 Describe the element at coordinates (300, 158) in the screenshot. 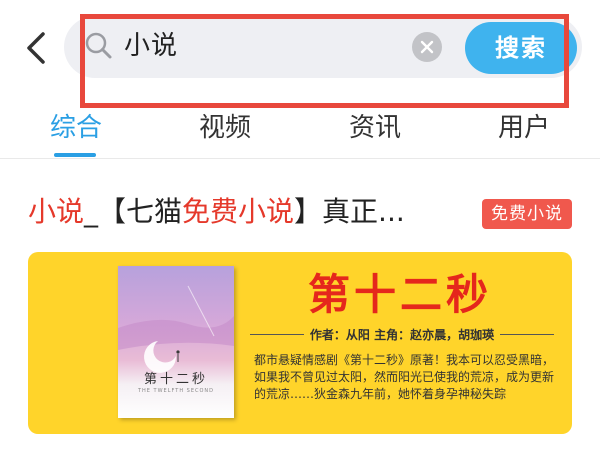

I see `divider` at that location.